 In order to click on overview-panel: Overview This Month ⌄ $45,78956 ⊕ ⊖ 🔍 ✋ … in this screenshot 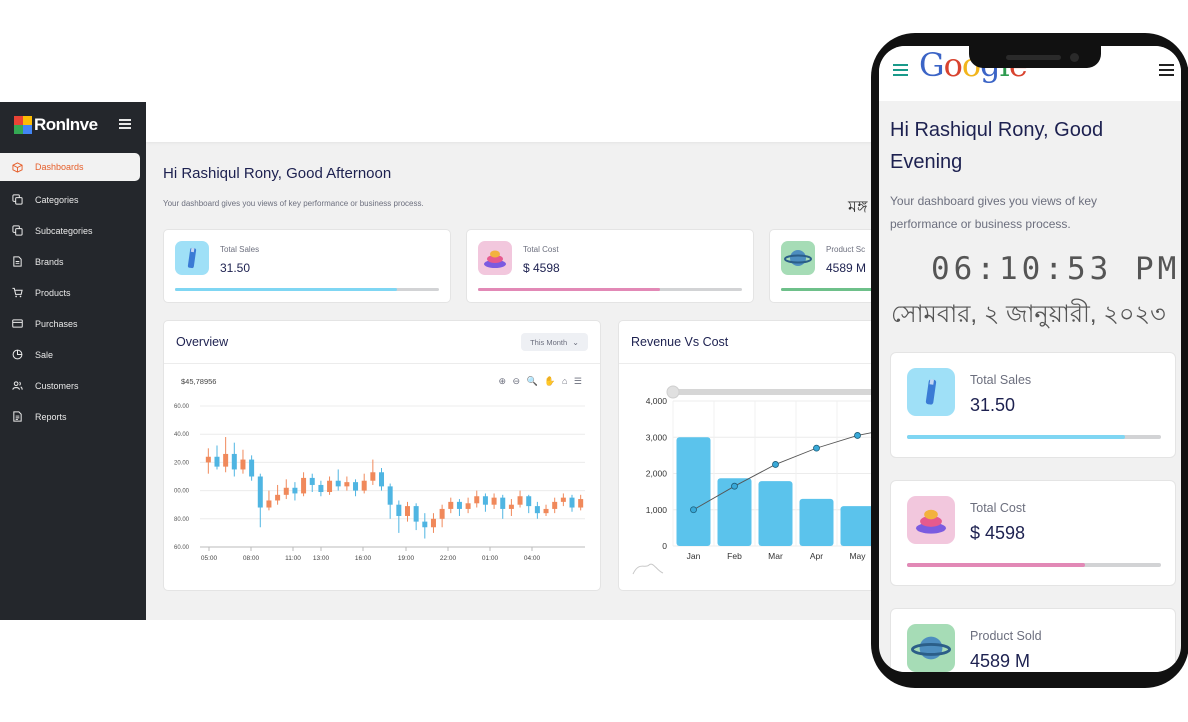, I will do `click(382, 455)`.